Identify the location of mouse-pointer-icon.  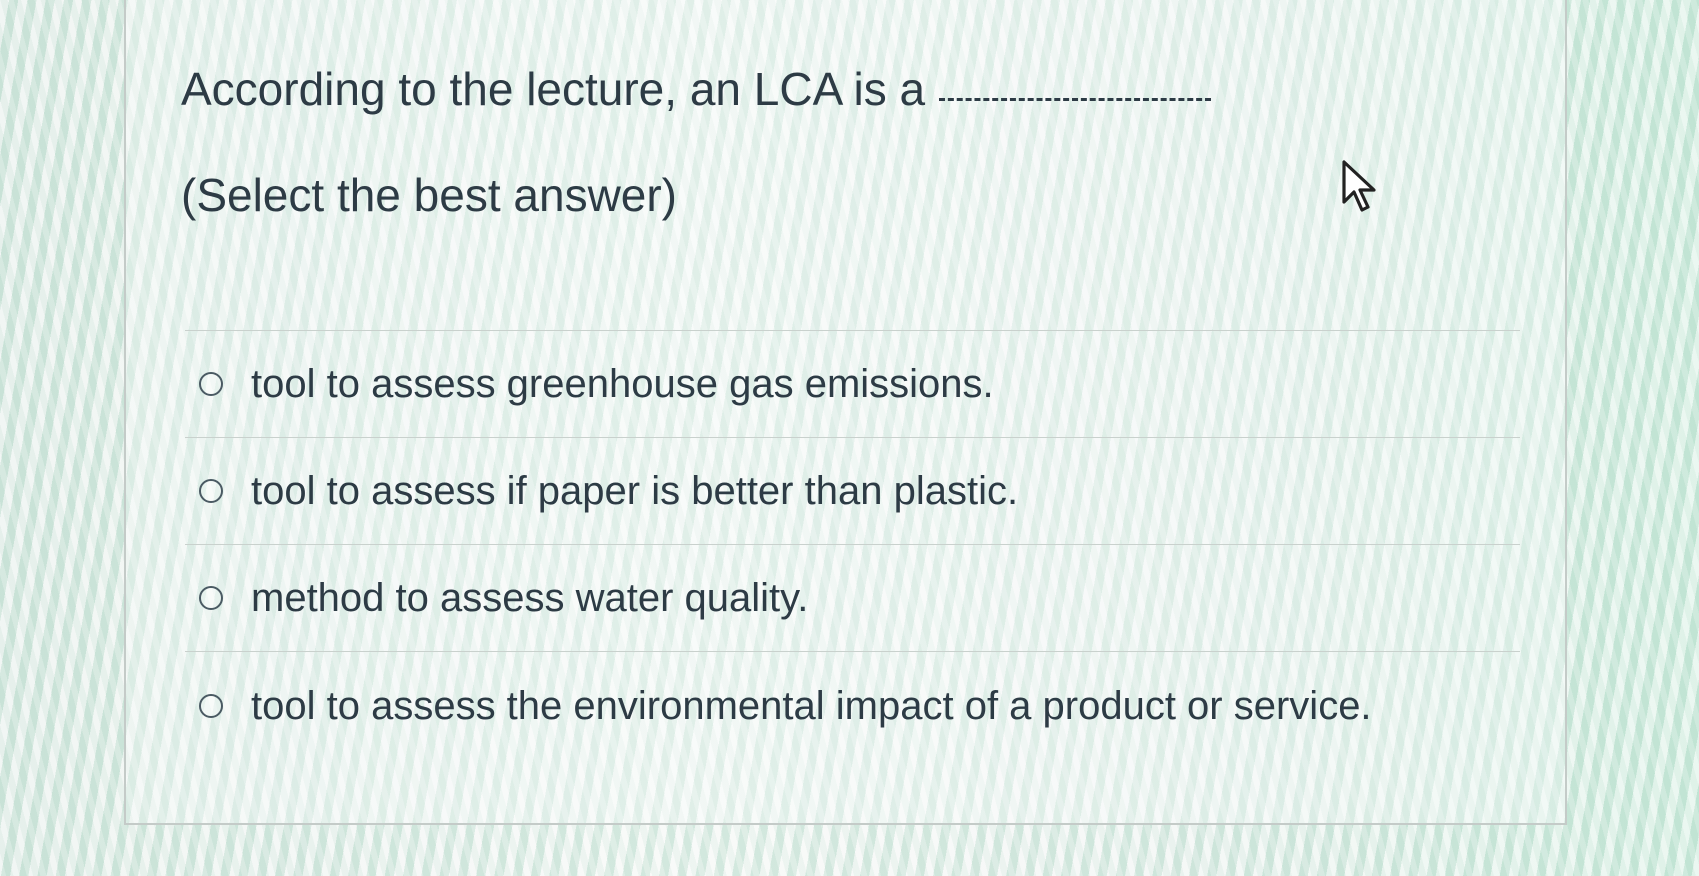
(1359, 186).